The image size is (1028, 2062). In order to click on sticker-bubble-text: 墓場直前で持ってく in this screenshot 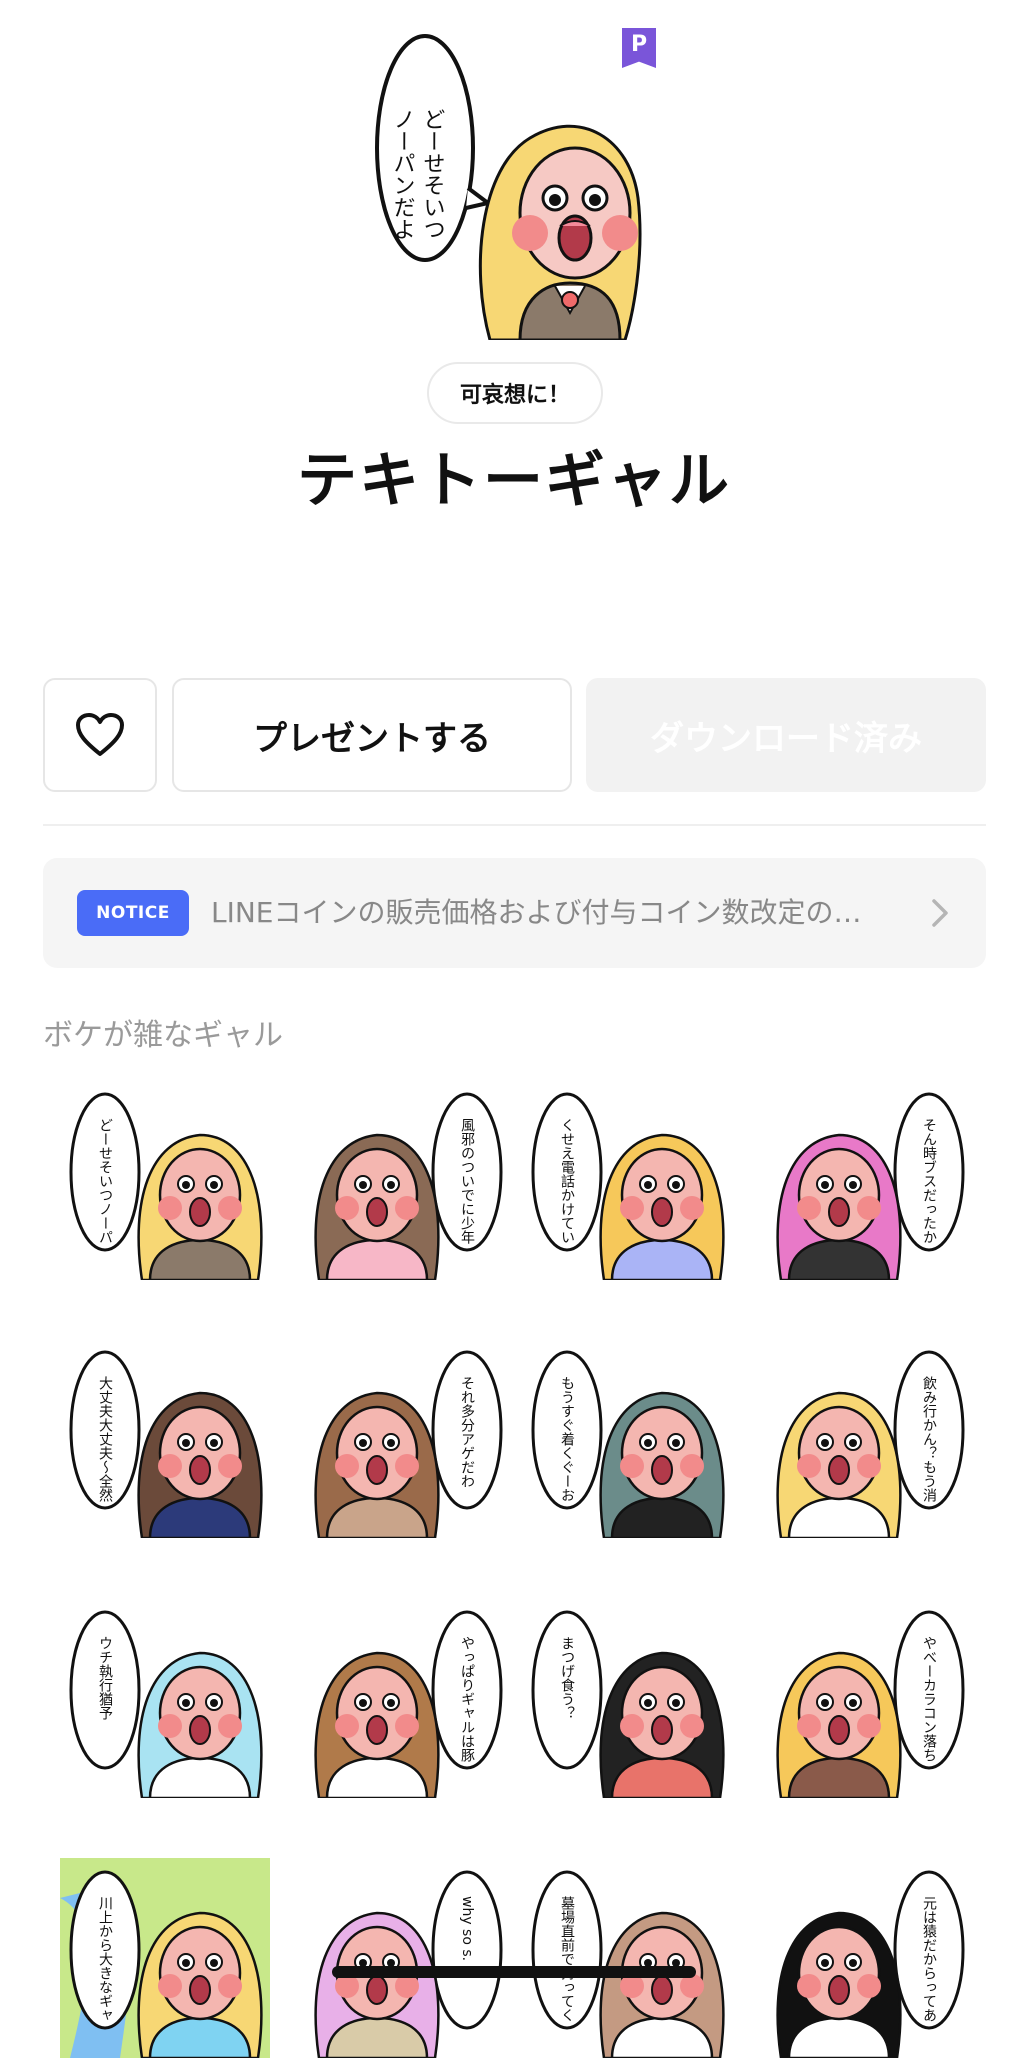, I will do `click(567, 1959)`.